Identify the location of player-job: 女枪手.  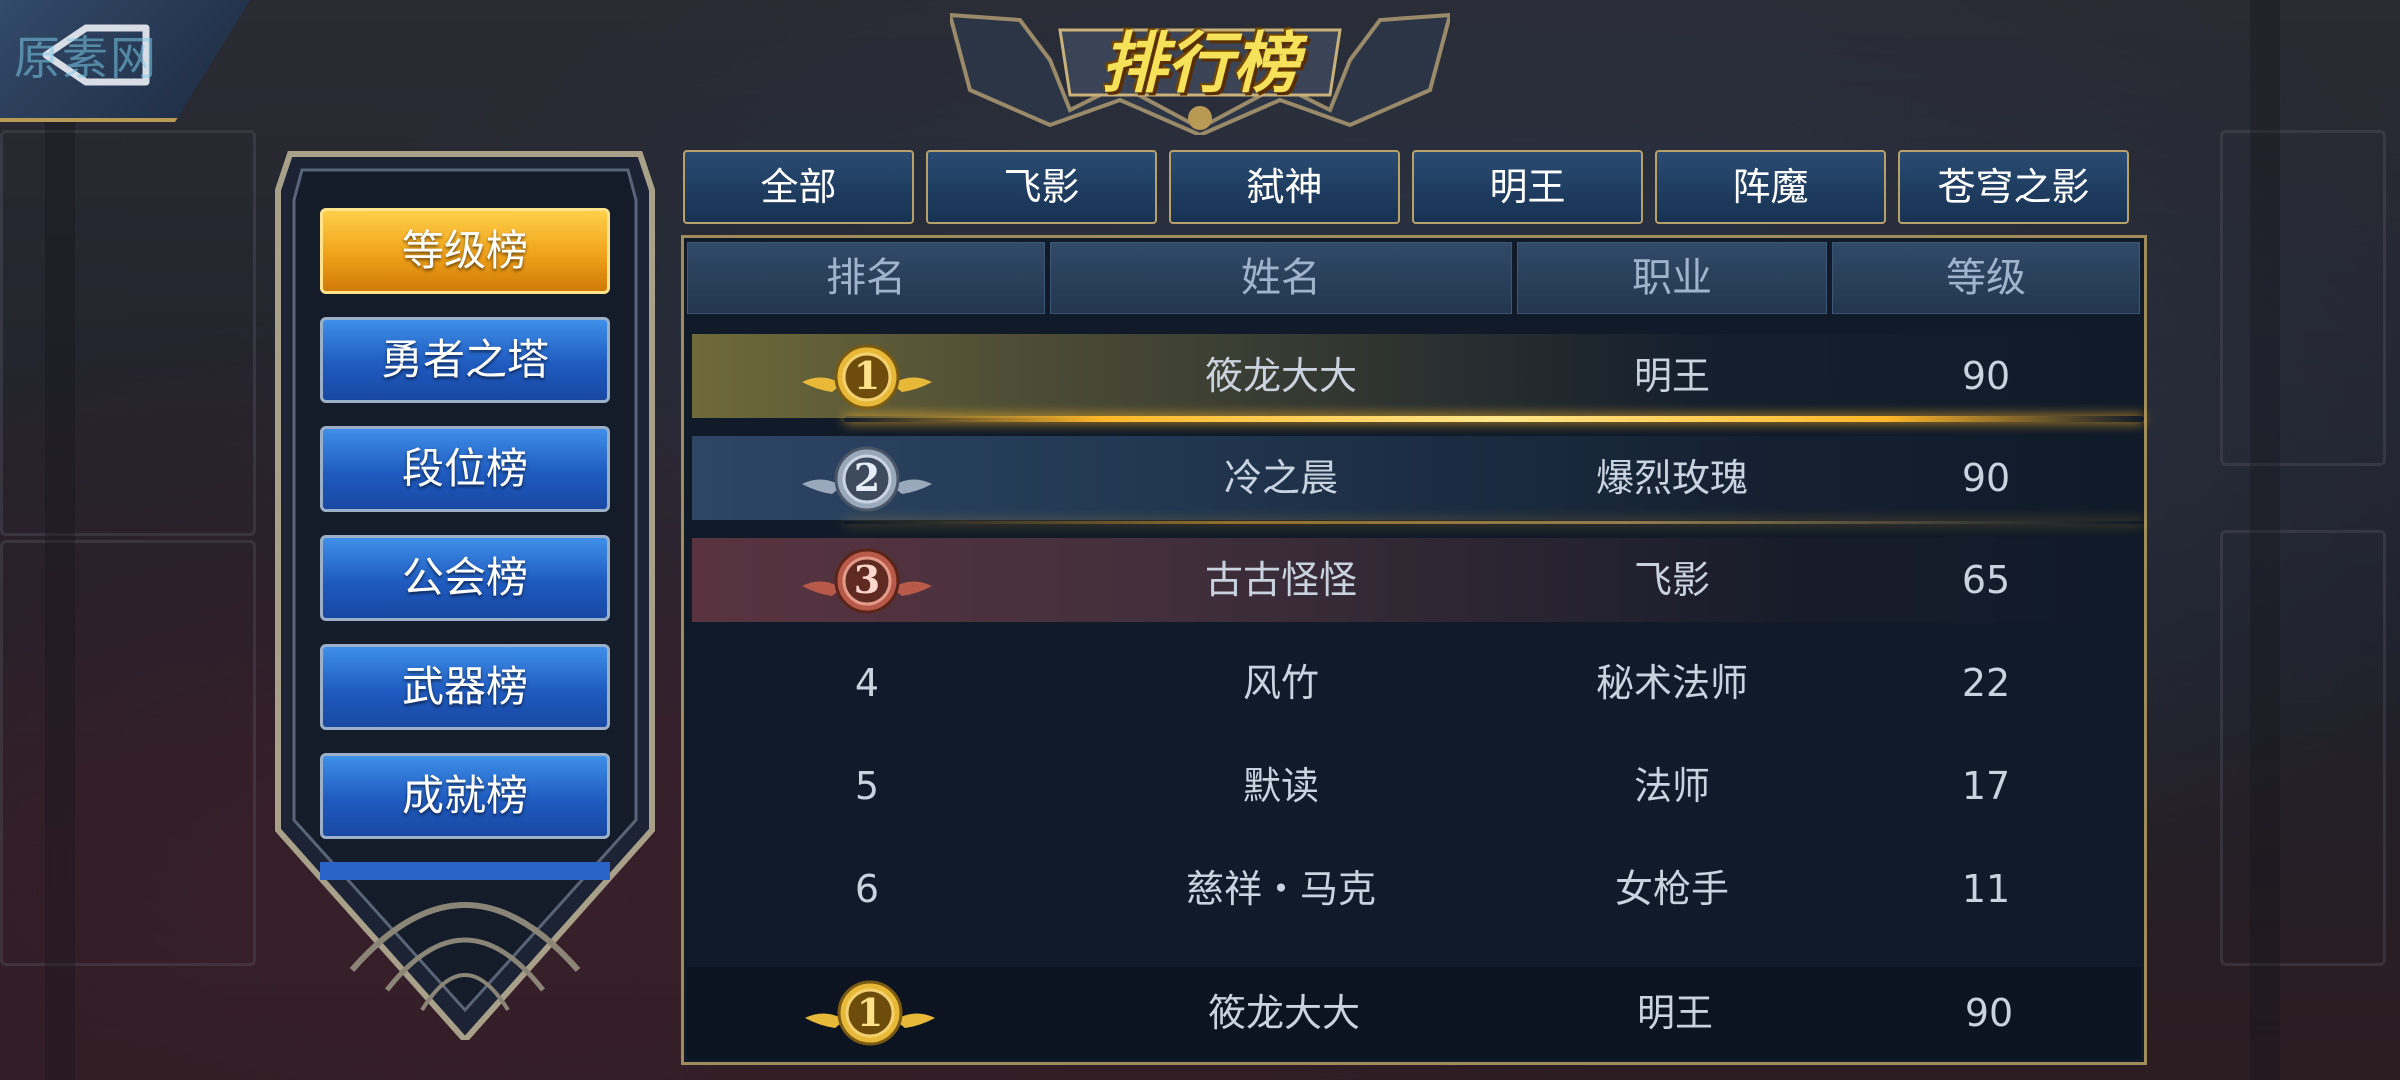
(1671, 889).